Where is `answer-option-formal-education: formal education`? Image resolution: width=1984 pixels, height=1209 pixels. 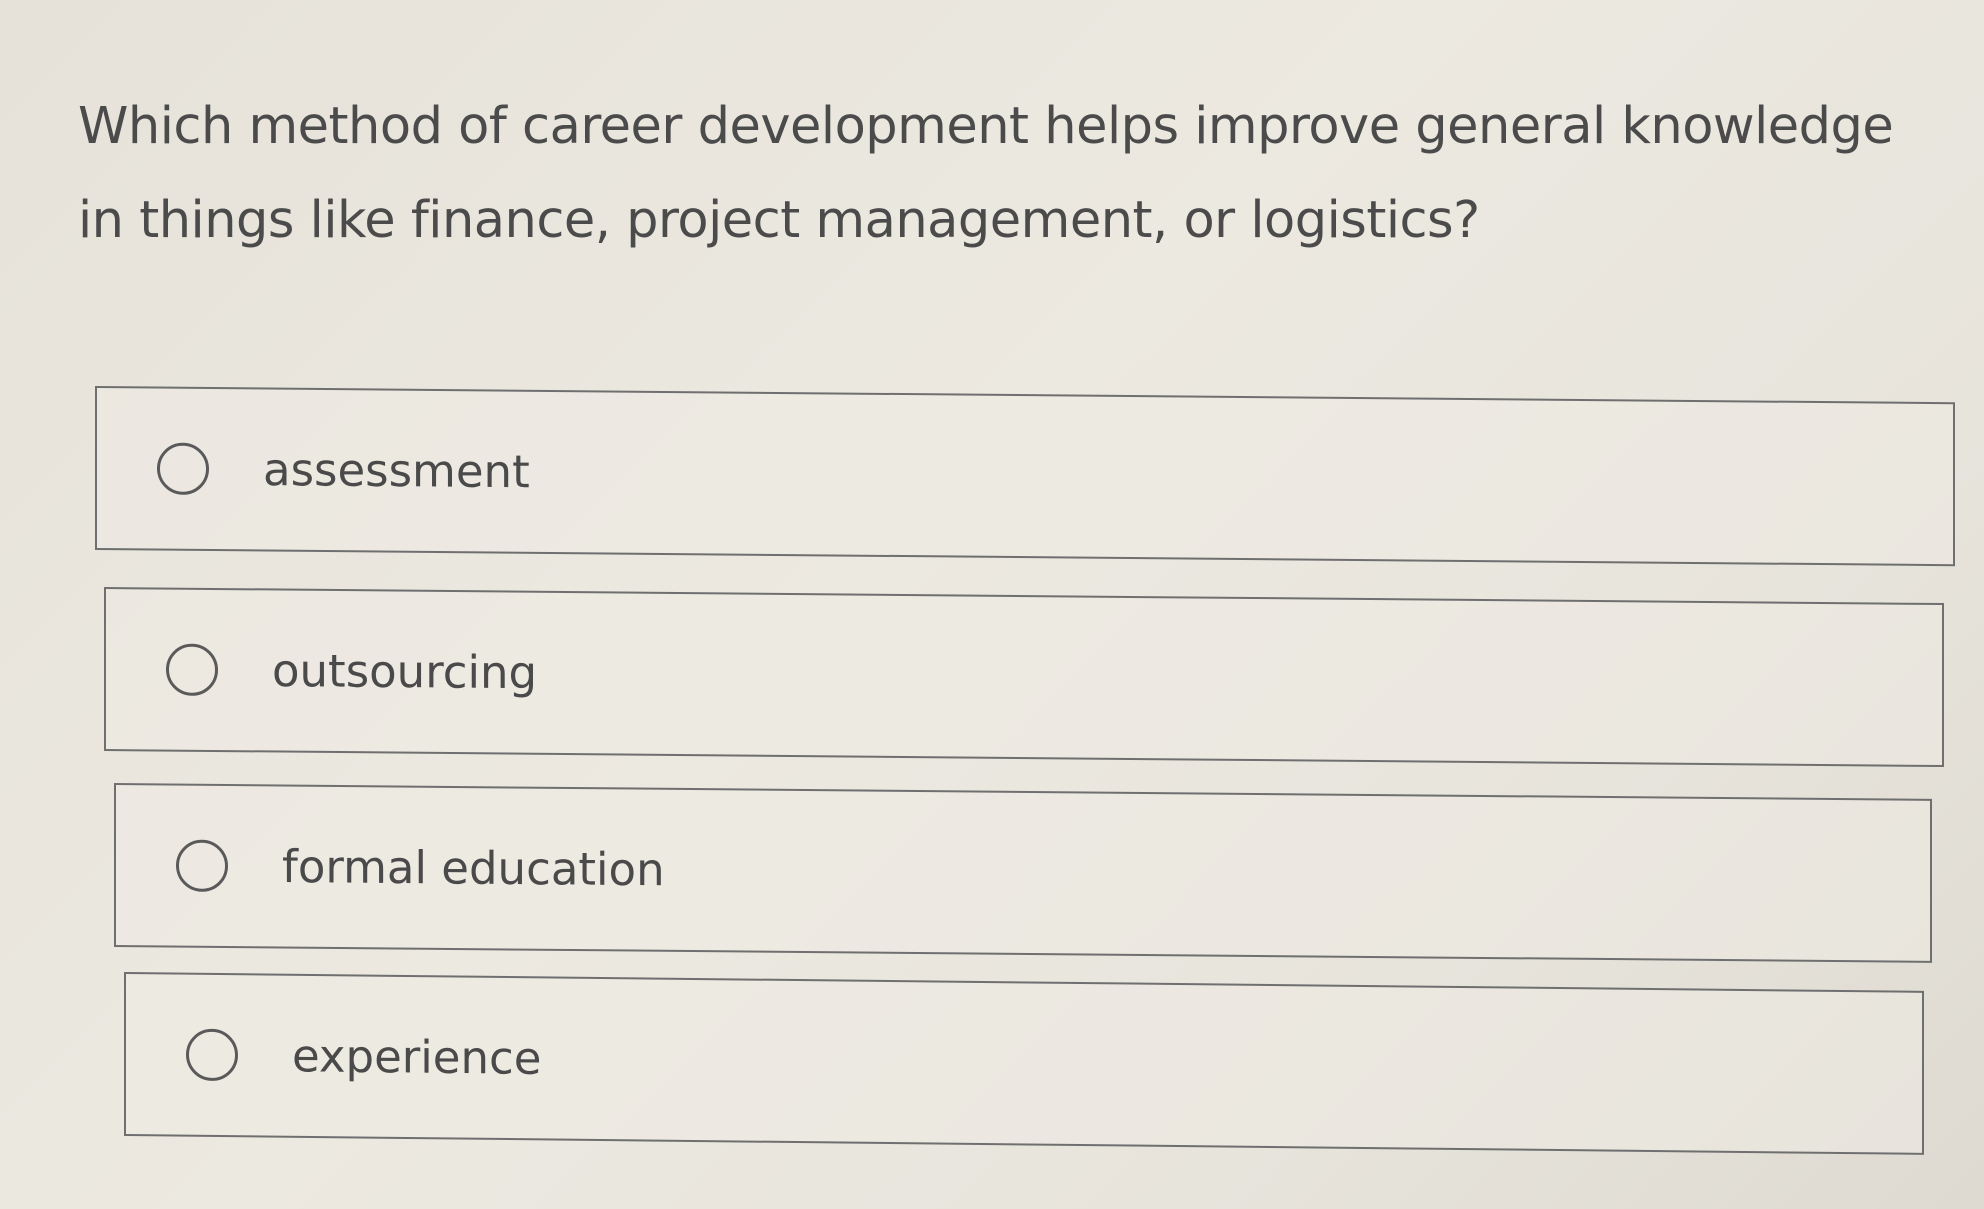
answer-option-formal-education: formal education is located at coordinates (1023, 873).